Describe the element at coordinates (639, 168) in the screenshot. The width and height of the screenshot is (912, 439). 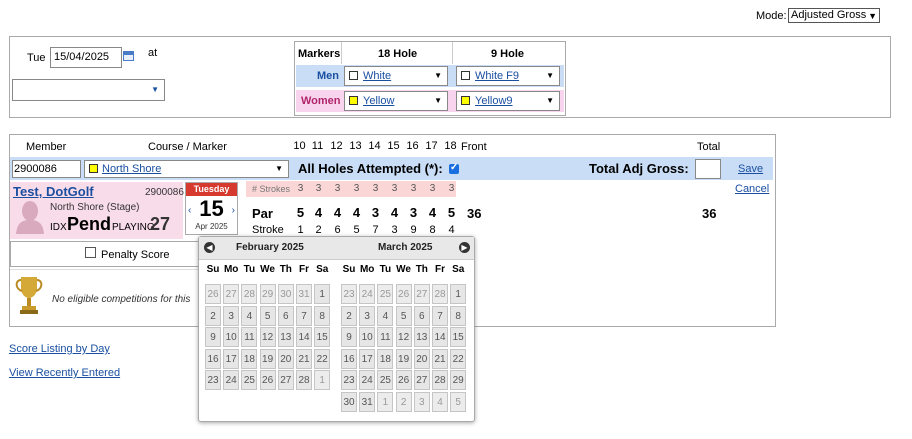
I see `total-adj-label: Total Adj Gross:` at that location.